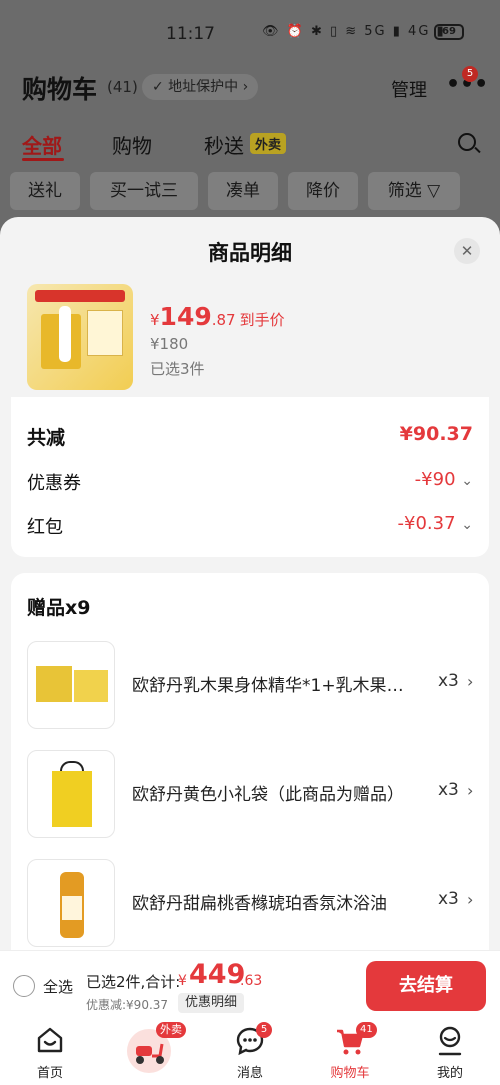 The image size is (500, 1085). I want to click on chip-filter: 筛选 ▽, so click(414, 191).